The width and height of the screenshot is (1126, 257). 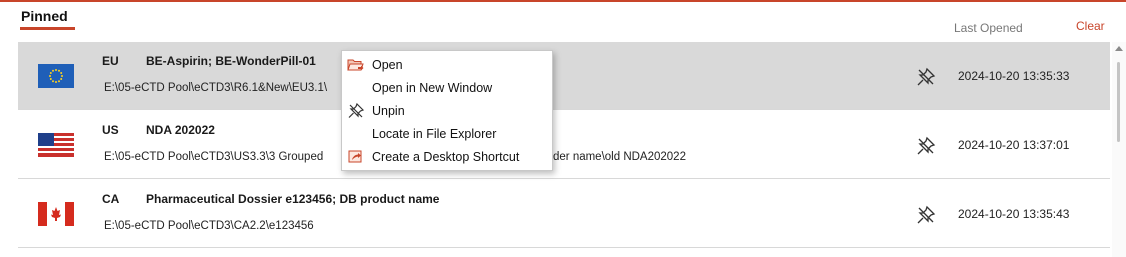 What do you see at coordinates (1014, 76) in the screenshot?
I see `last-opened-date: 2024-10-20 13:35:33` at bounding box center [1014, 76].